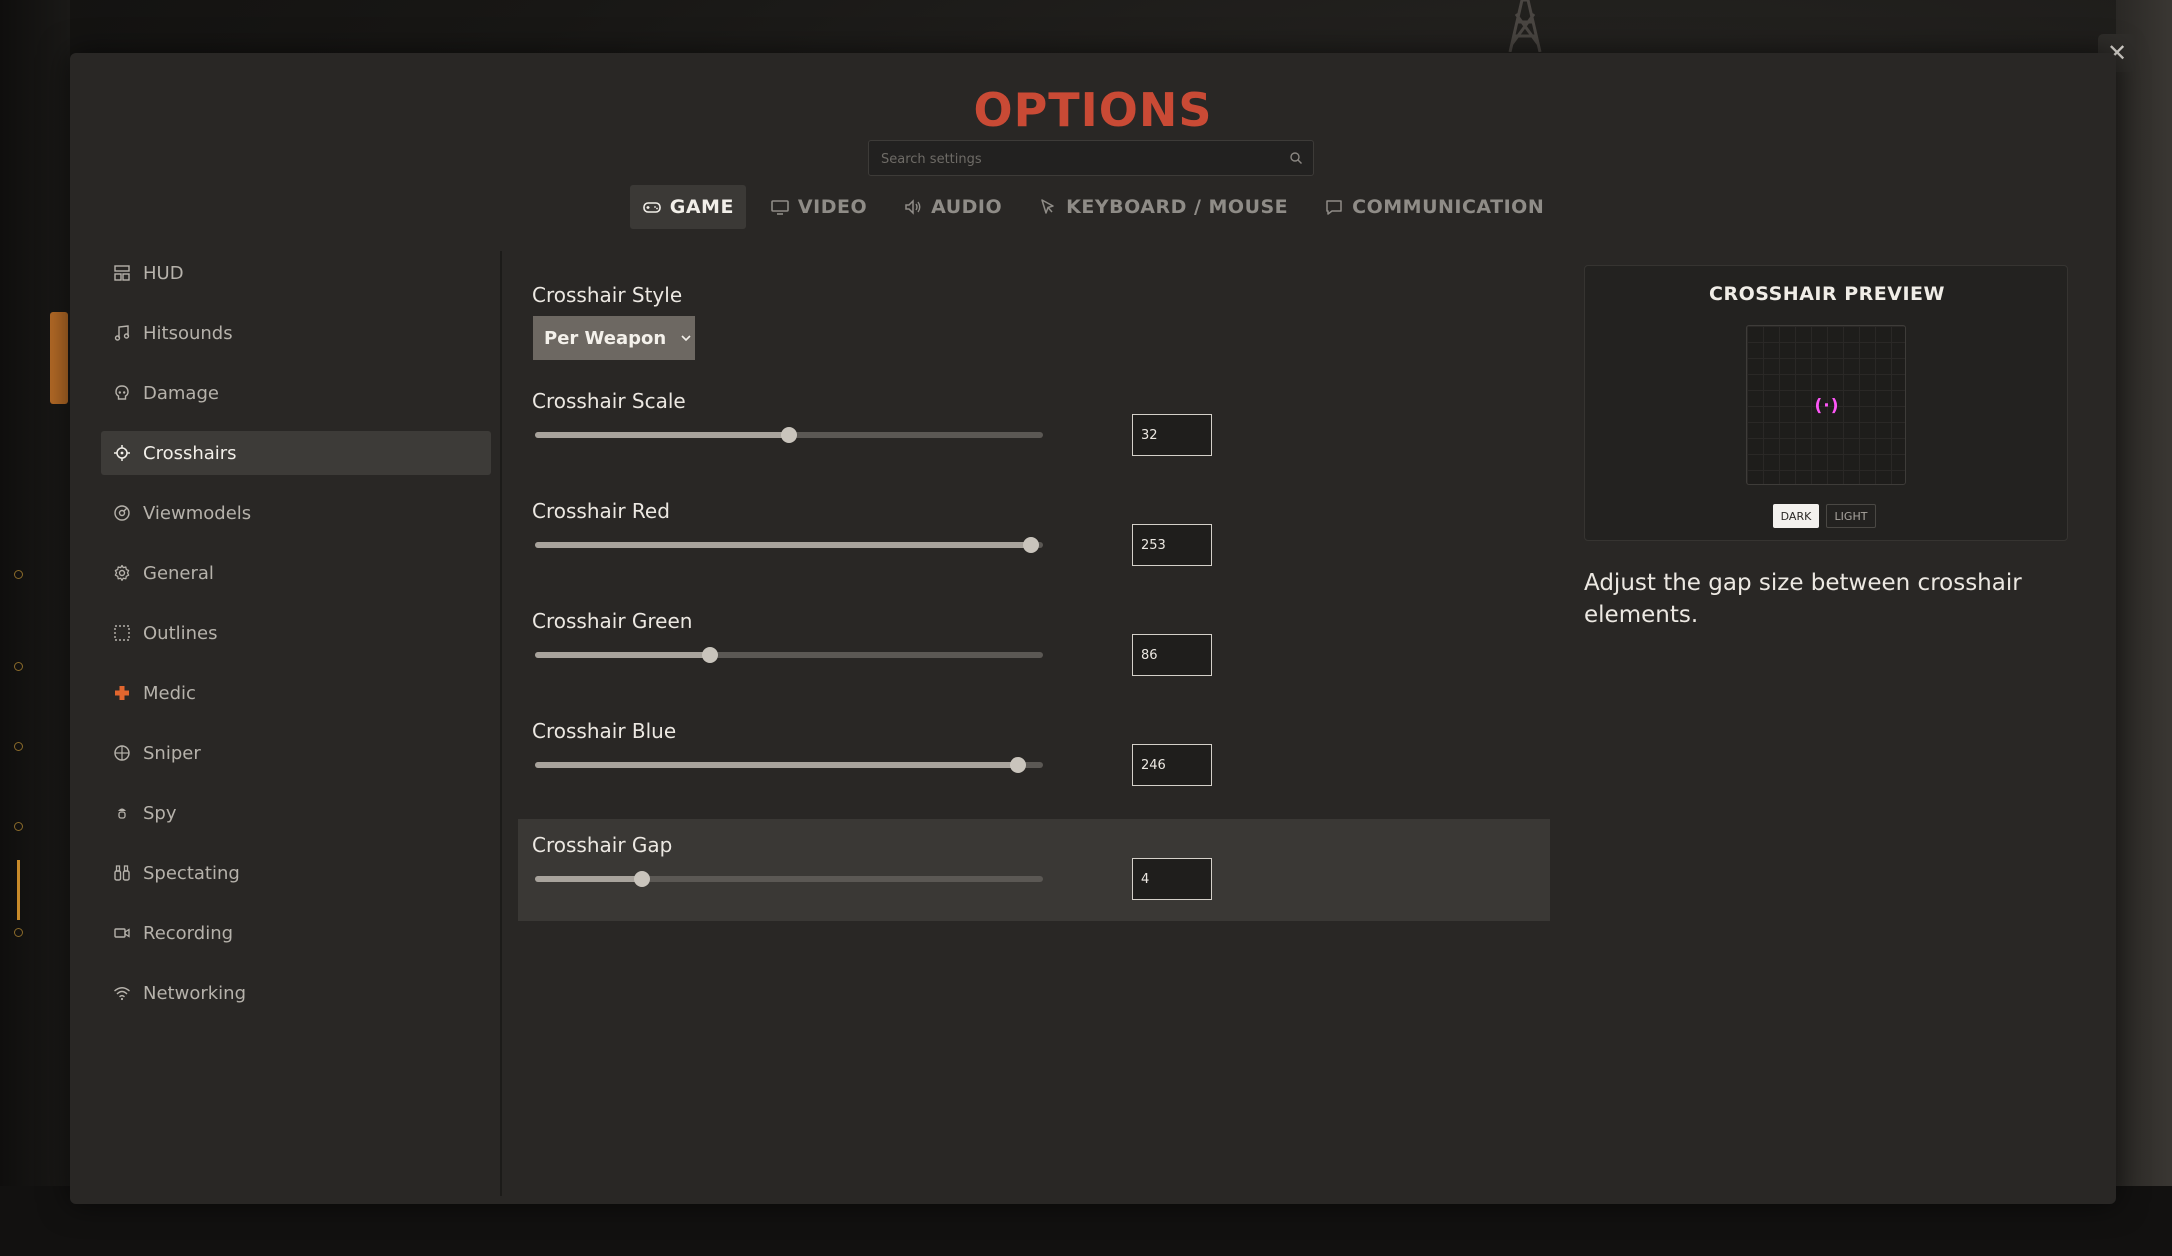 This screenshot has height=1256, width=2172. Describe the element at coordinates (1525, 26) in the screenshot. I see `background-tower` at that location.